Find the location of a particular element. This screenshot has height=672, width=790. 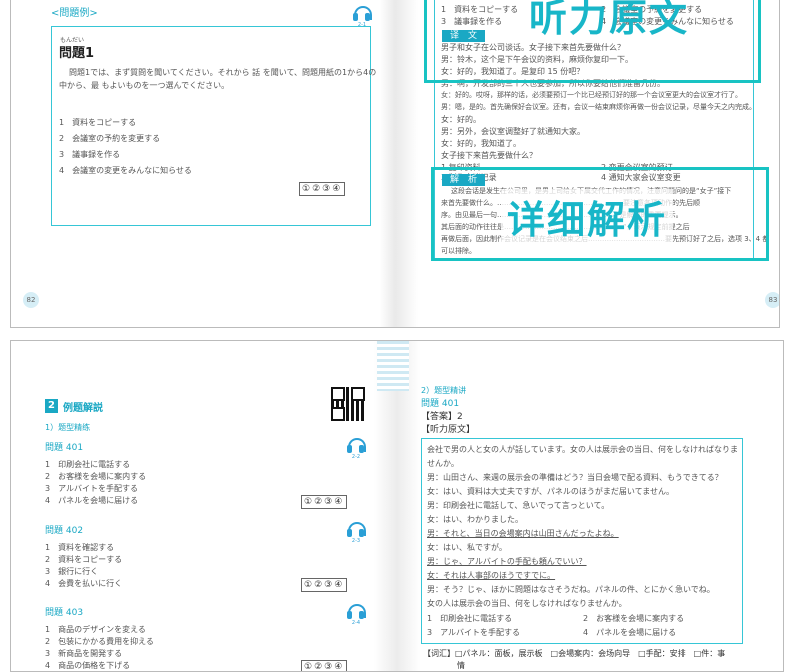

analysis-overlay: 详细解析 is located at coordinates (587, 216).